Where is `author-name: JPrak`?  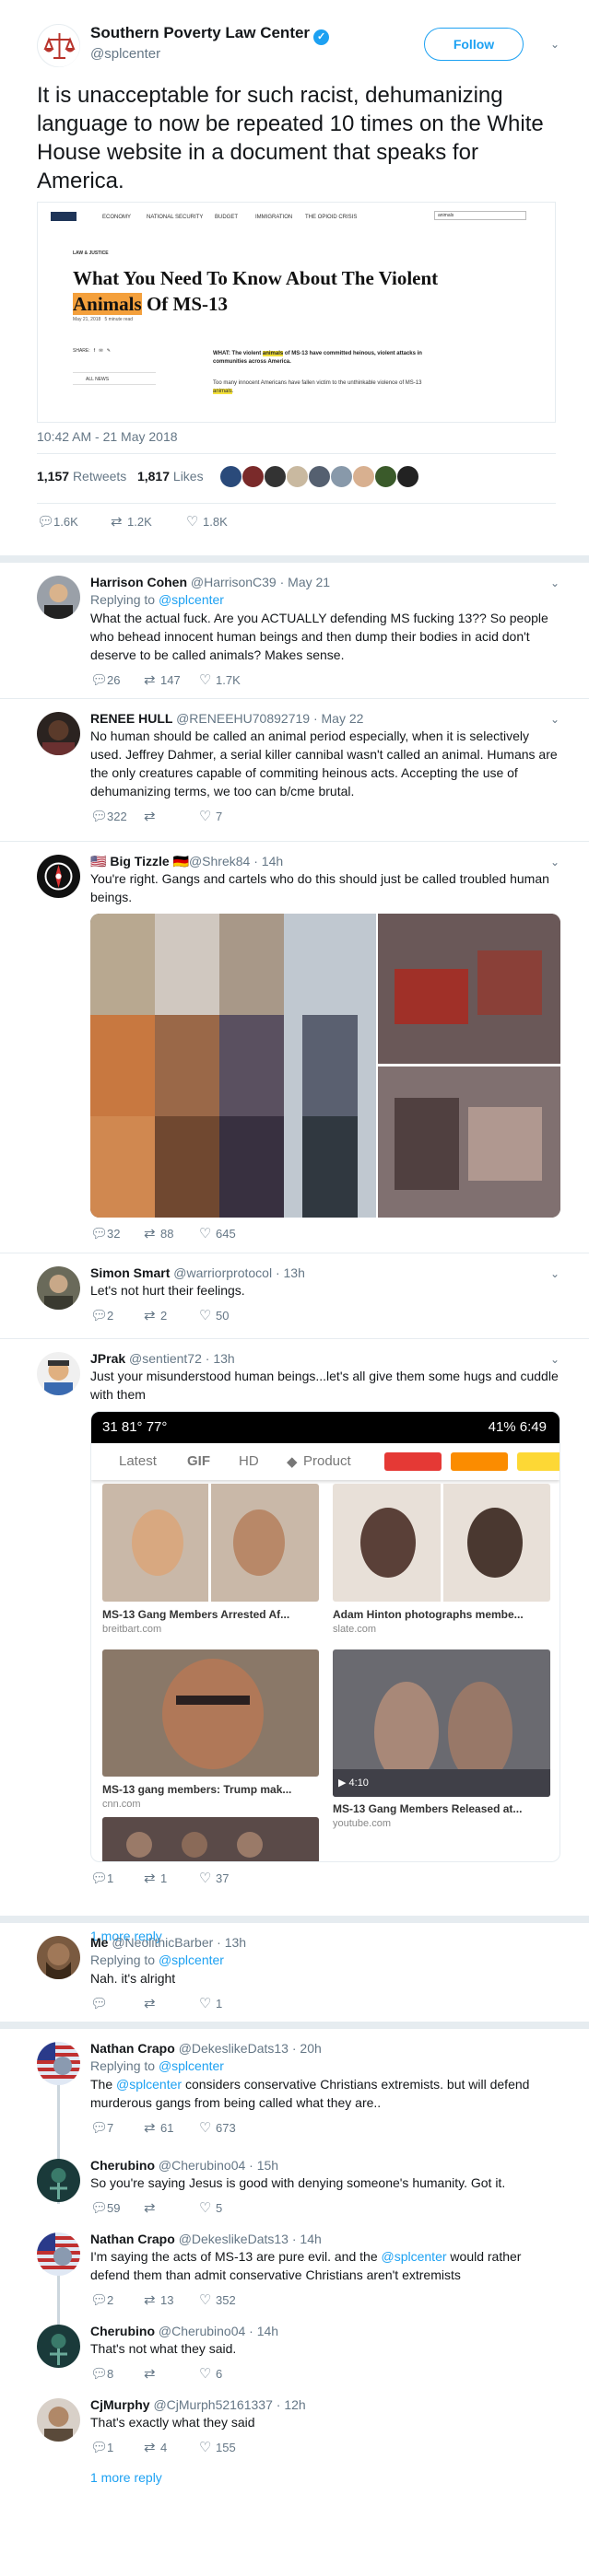
author-name: JPrak is located at coordinates (107, 1358).